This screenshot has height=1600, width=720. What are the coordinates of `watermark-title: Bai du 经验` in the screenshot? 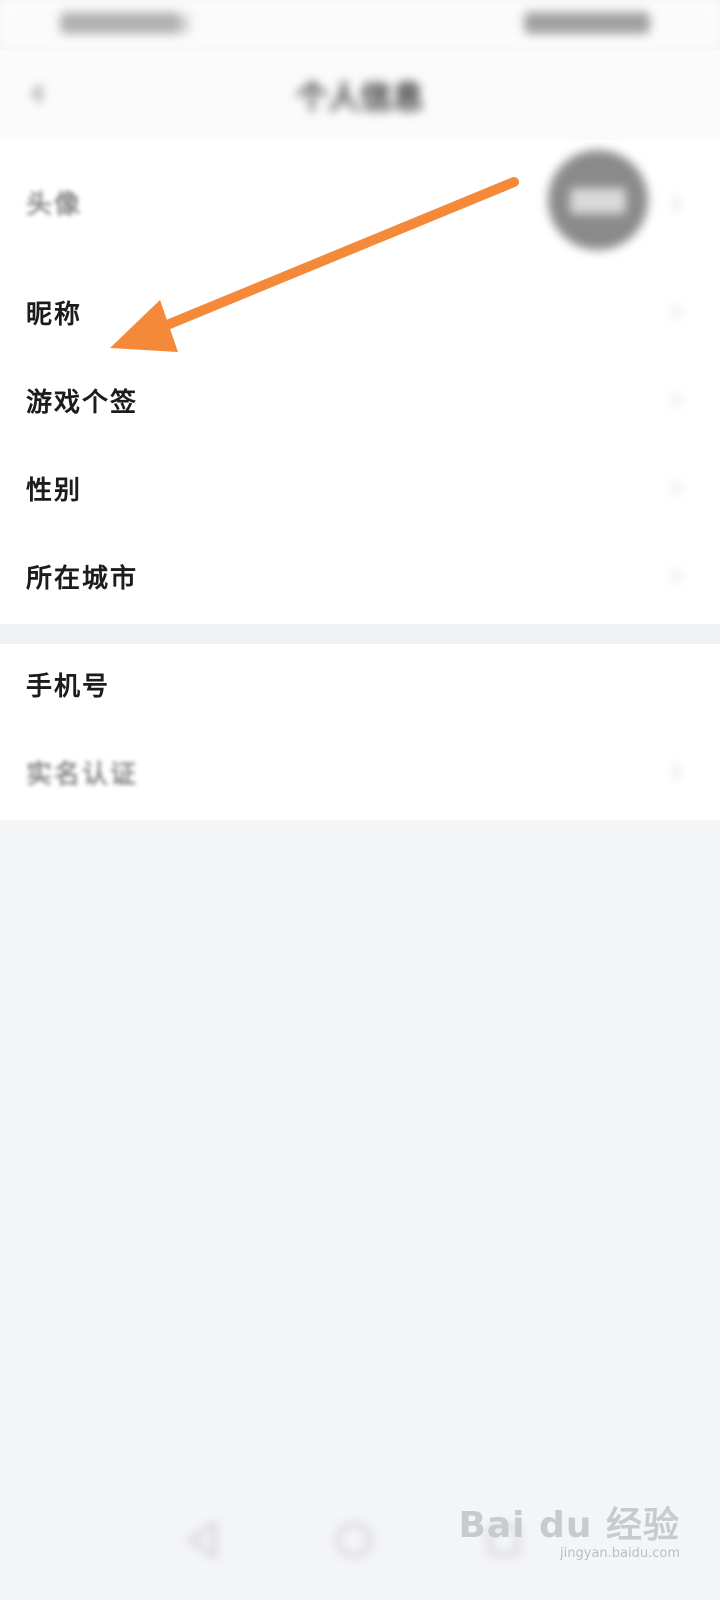 It's located at (569, 1525).